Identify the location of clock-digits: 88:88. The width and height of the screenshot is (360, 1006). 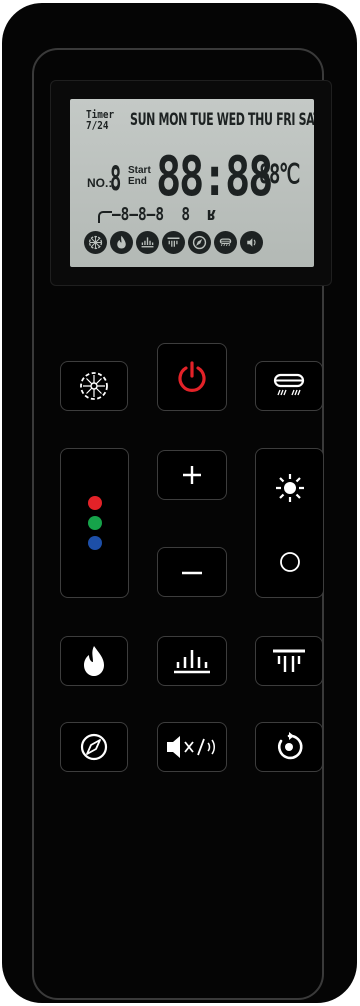
(214, 176).